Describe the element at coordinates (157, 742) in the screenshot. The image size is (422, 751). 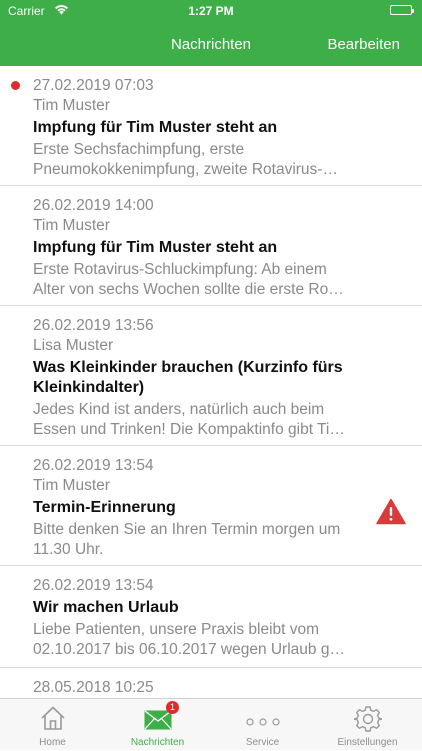
I see `tab-label: Nachrichten` at that location.